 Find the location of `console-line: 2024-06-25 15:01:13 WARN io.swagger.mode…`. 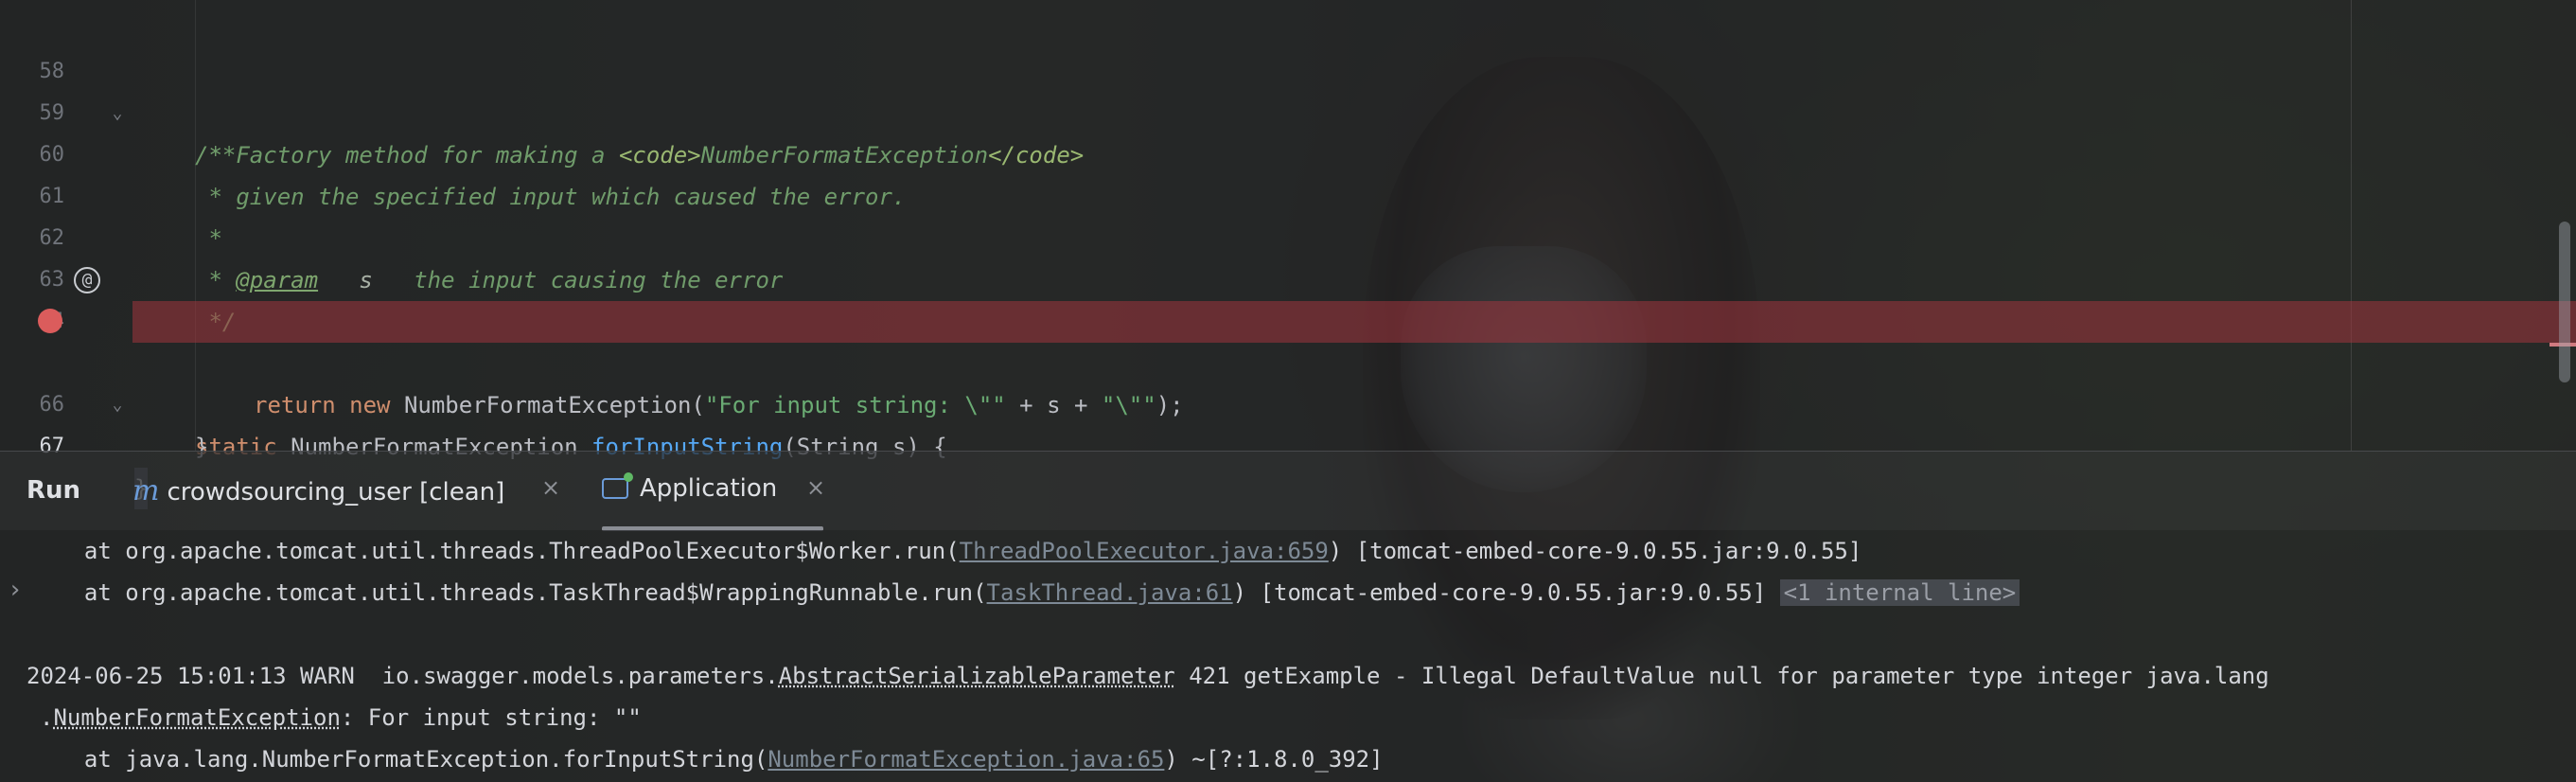

console-line: 2024-06-25 15:01:13 WARN io.swagger.mode… is located at coordinates (1147, 676).